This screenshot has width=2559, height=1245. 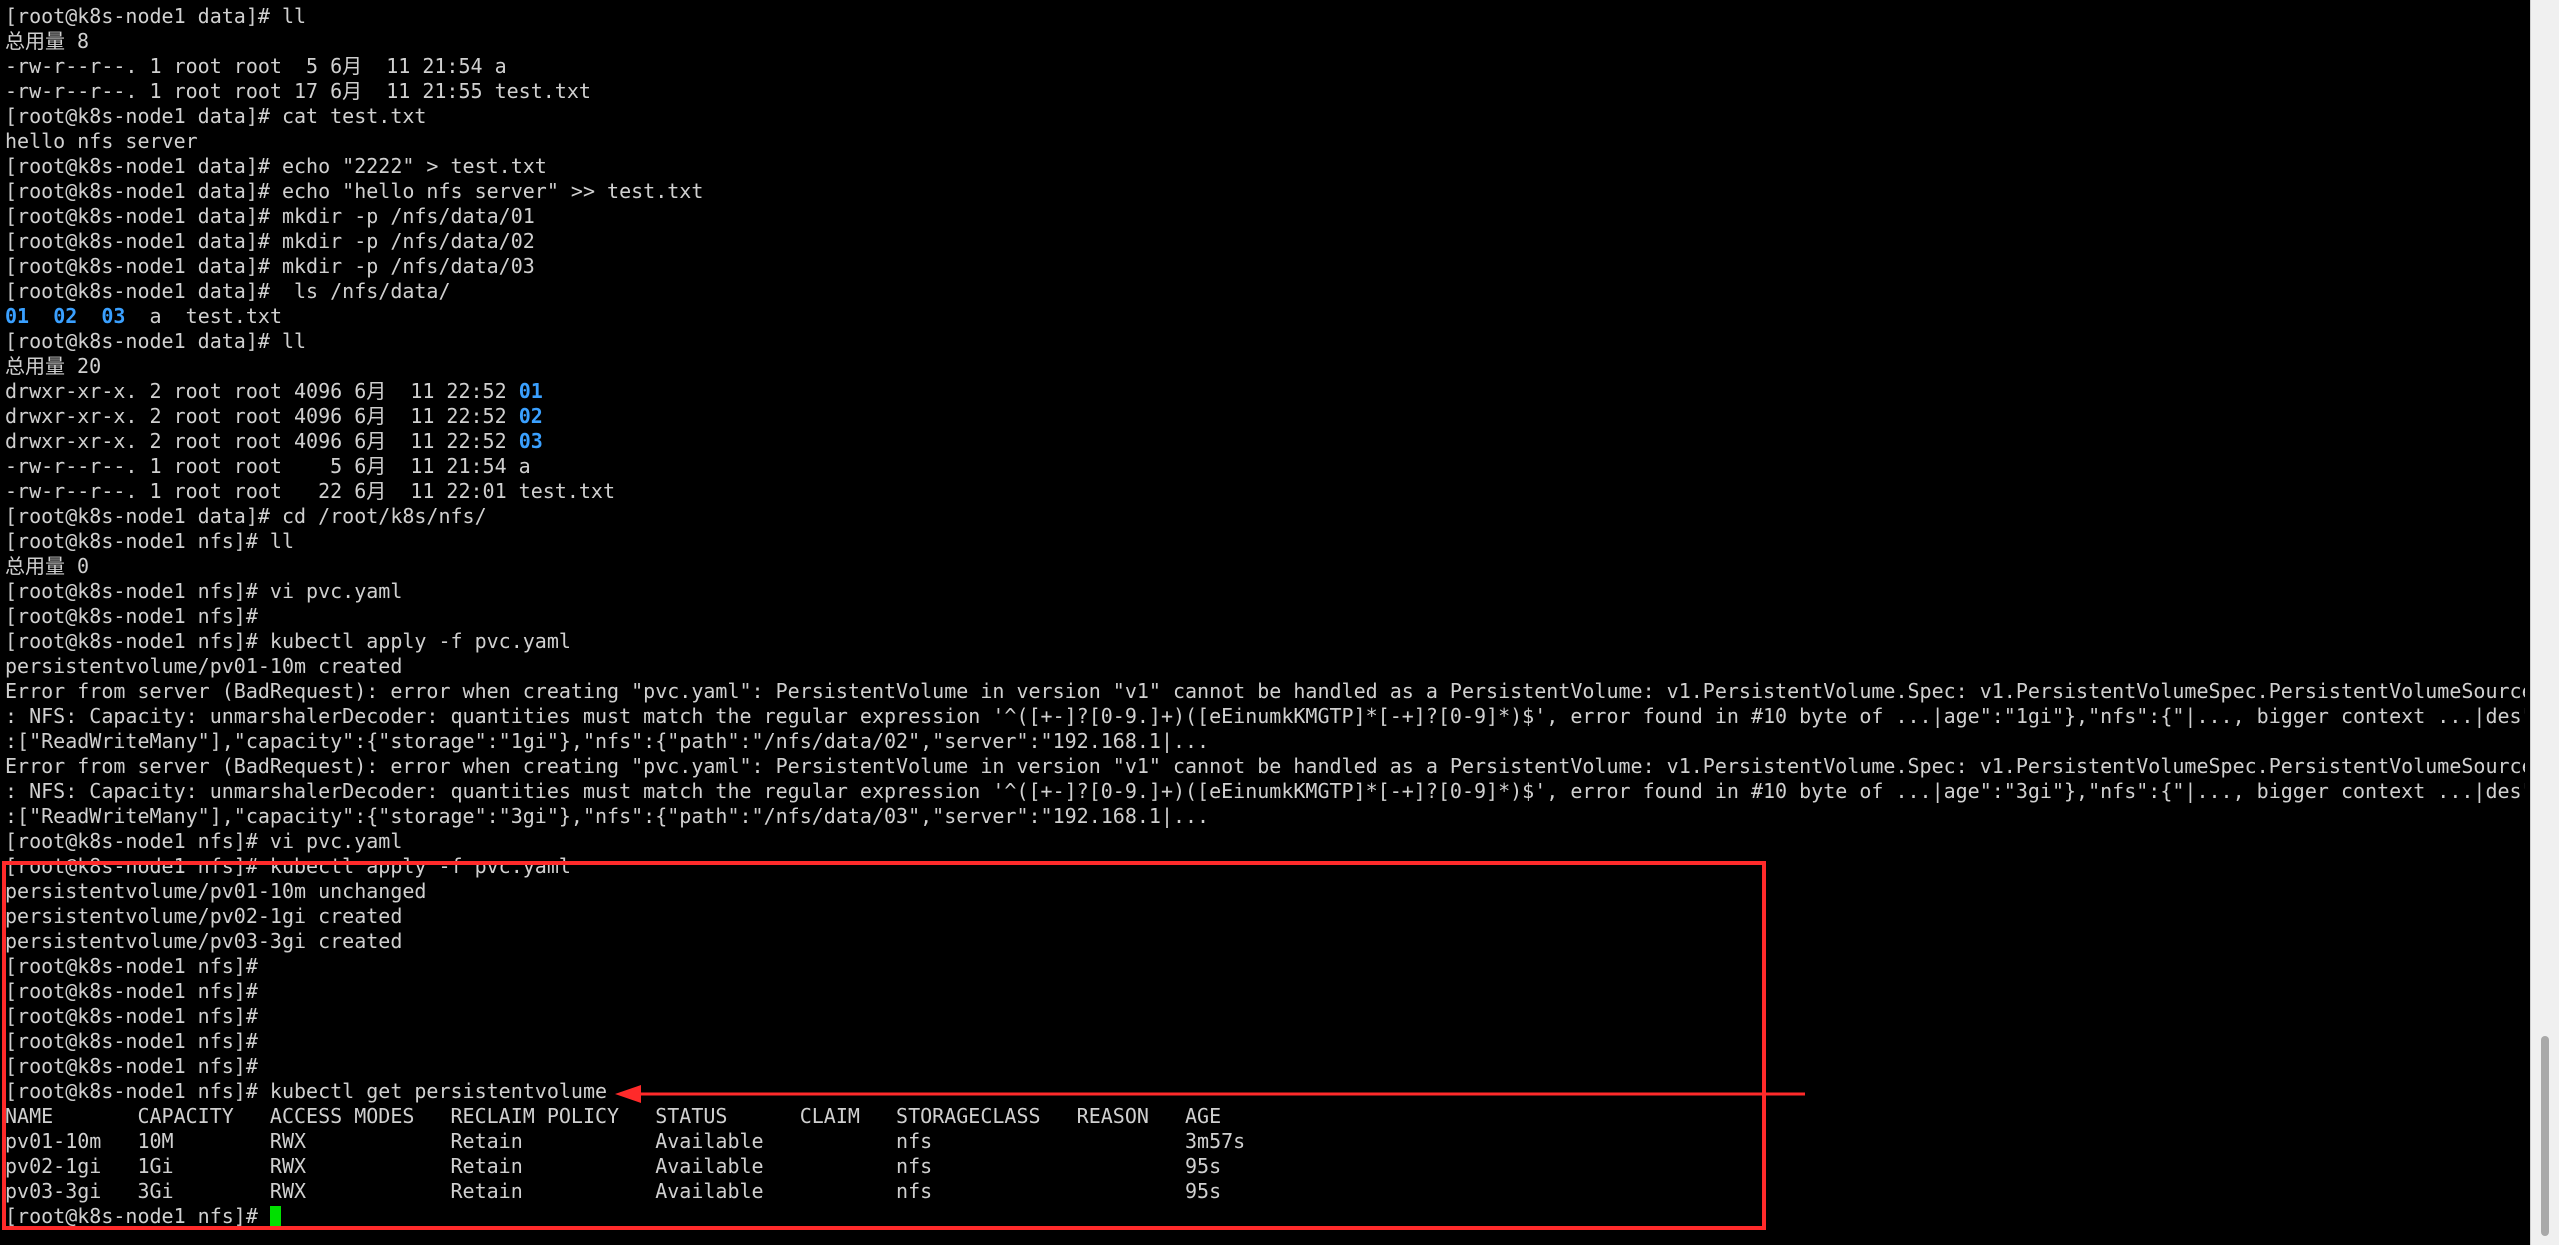 I want to click on terminal-line: persistentvolume/pv03-3gi created, so click(x=1265, y=941).